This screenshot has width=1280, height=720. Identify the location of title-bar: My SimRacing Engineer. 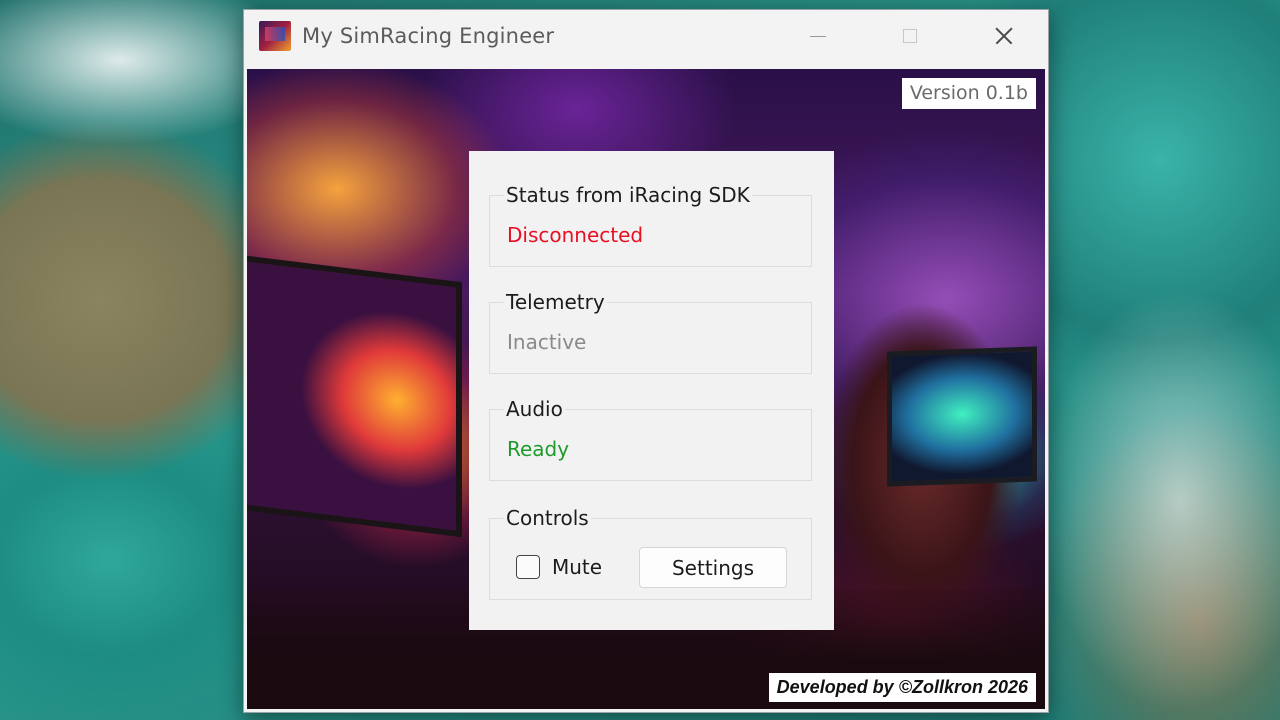
(646, 39).